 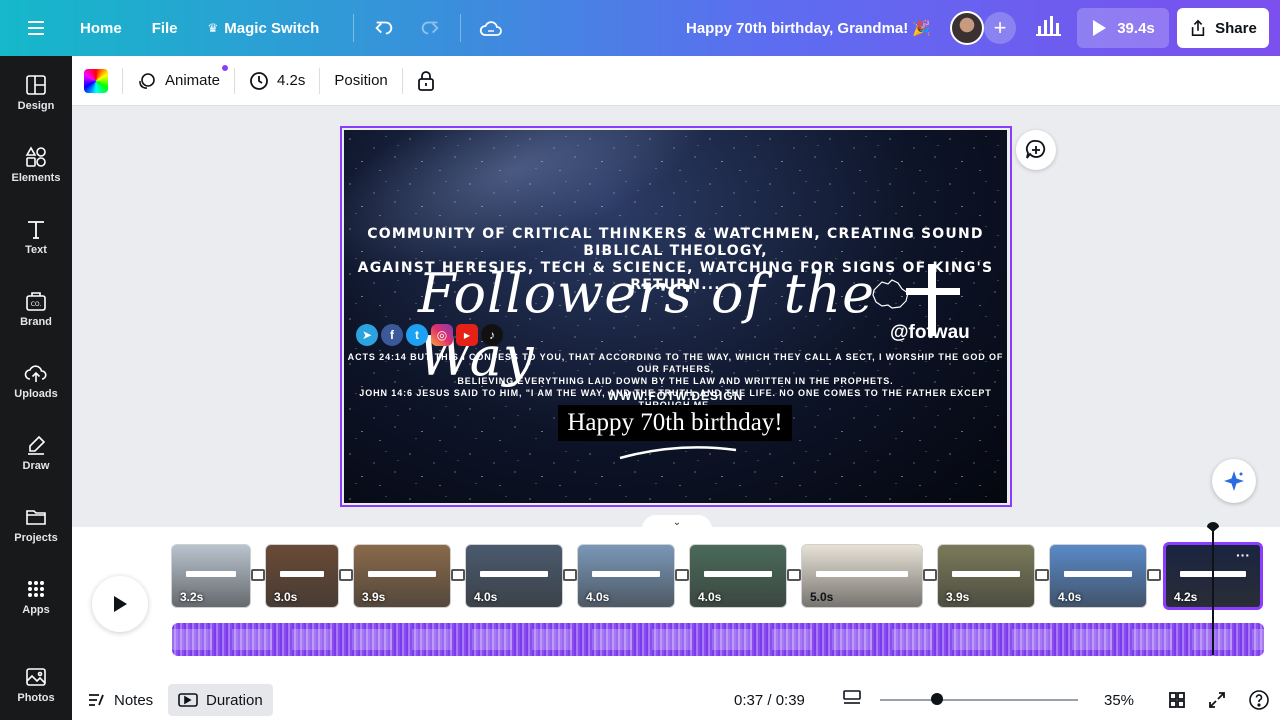 I want to click on playhead, so click(x=1213, y=592).